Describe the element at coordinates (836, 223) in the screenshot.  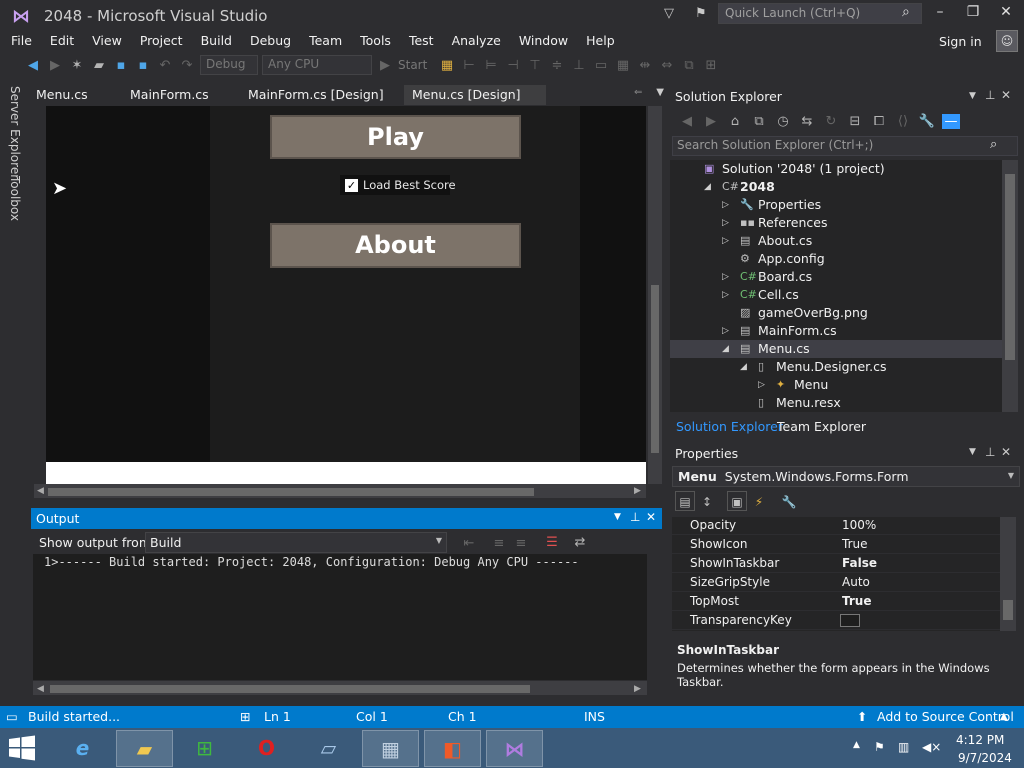
I see `tree-item: ▷ ▪▪ References` at that location.